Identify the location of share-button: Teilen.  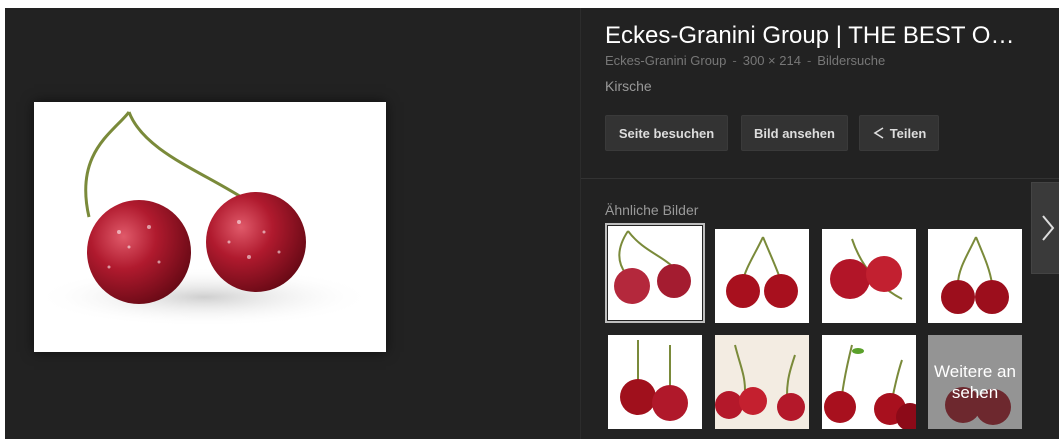
(899, 133).